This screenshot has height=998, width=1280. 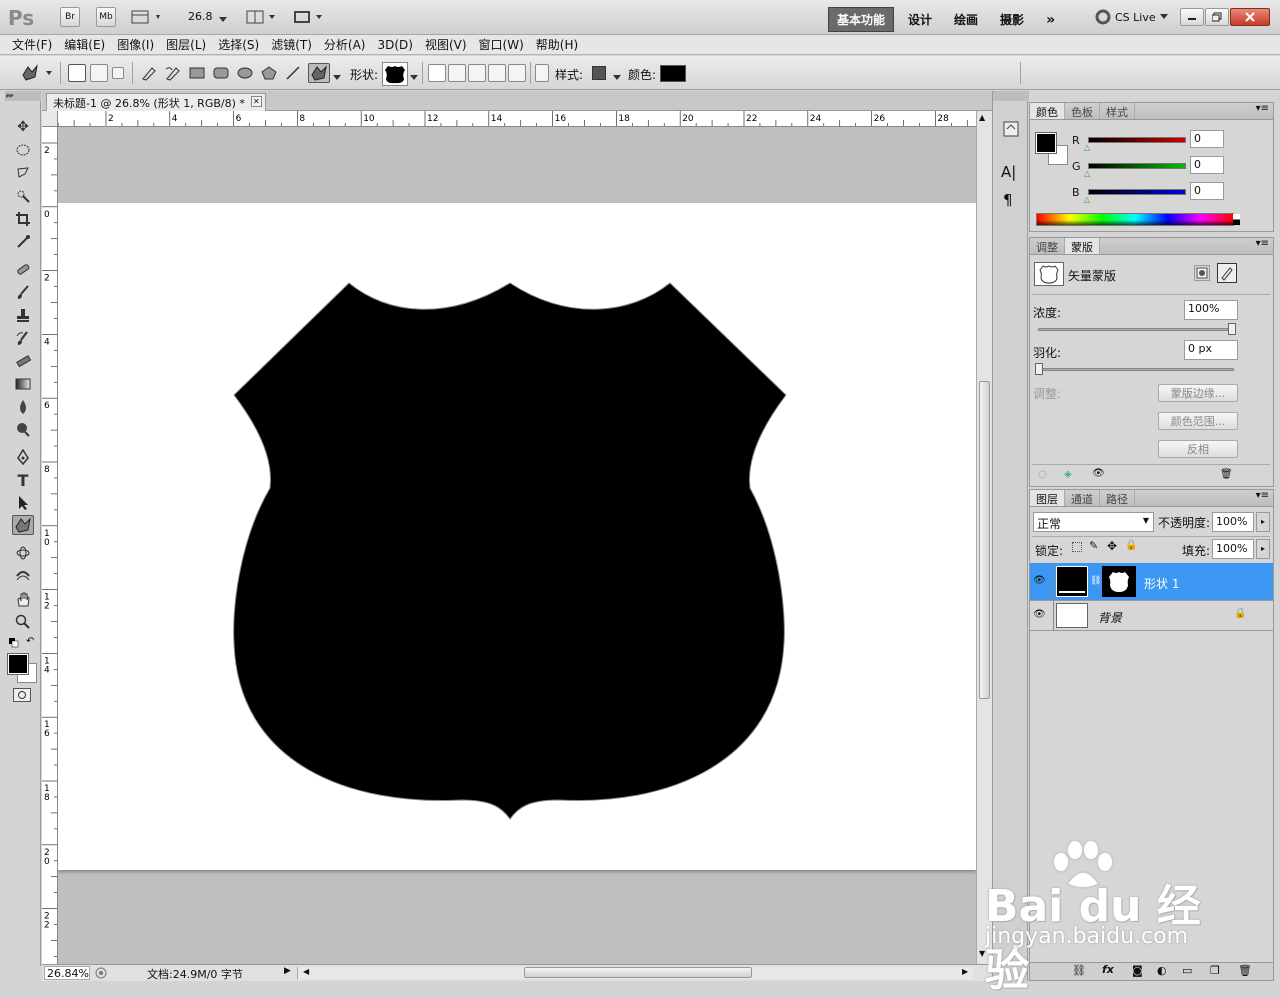 What do you see at coordinates (1112, 546) in the screenshot?
I see `lock-position-icon: ✥` at bounding box center [1112, 546].